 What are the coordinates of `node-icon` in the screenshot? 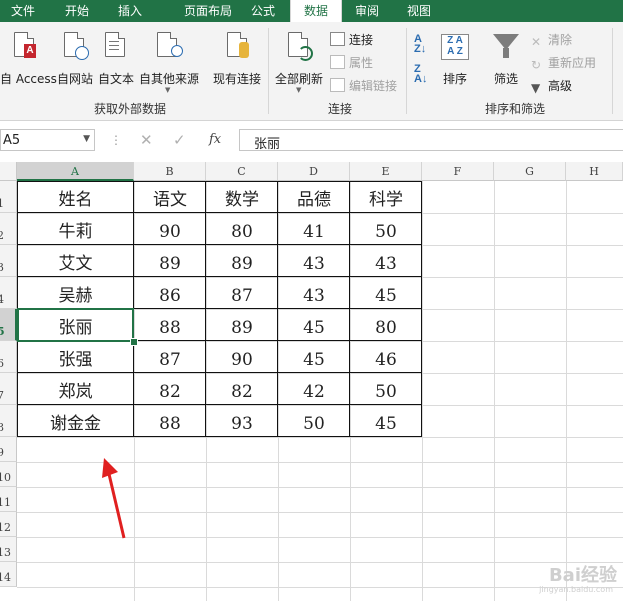 It's located at (177, 51).